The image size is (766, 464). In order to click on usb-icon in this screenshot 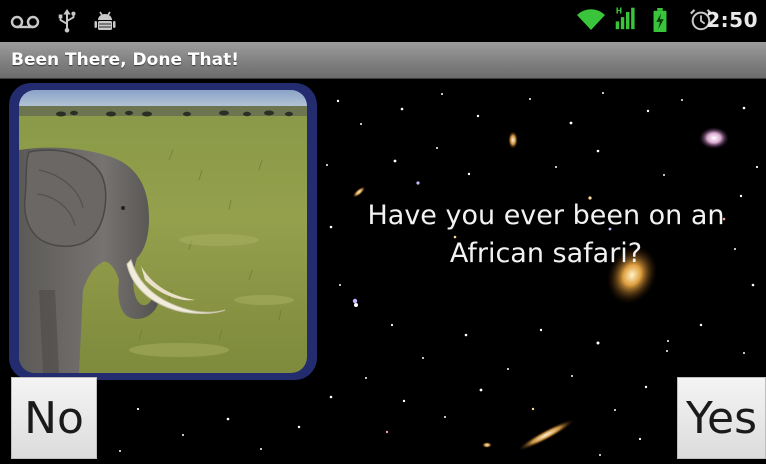, I will do `click(67, 21)`.